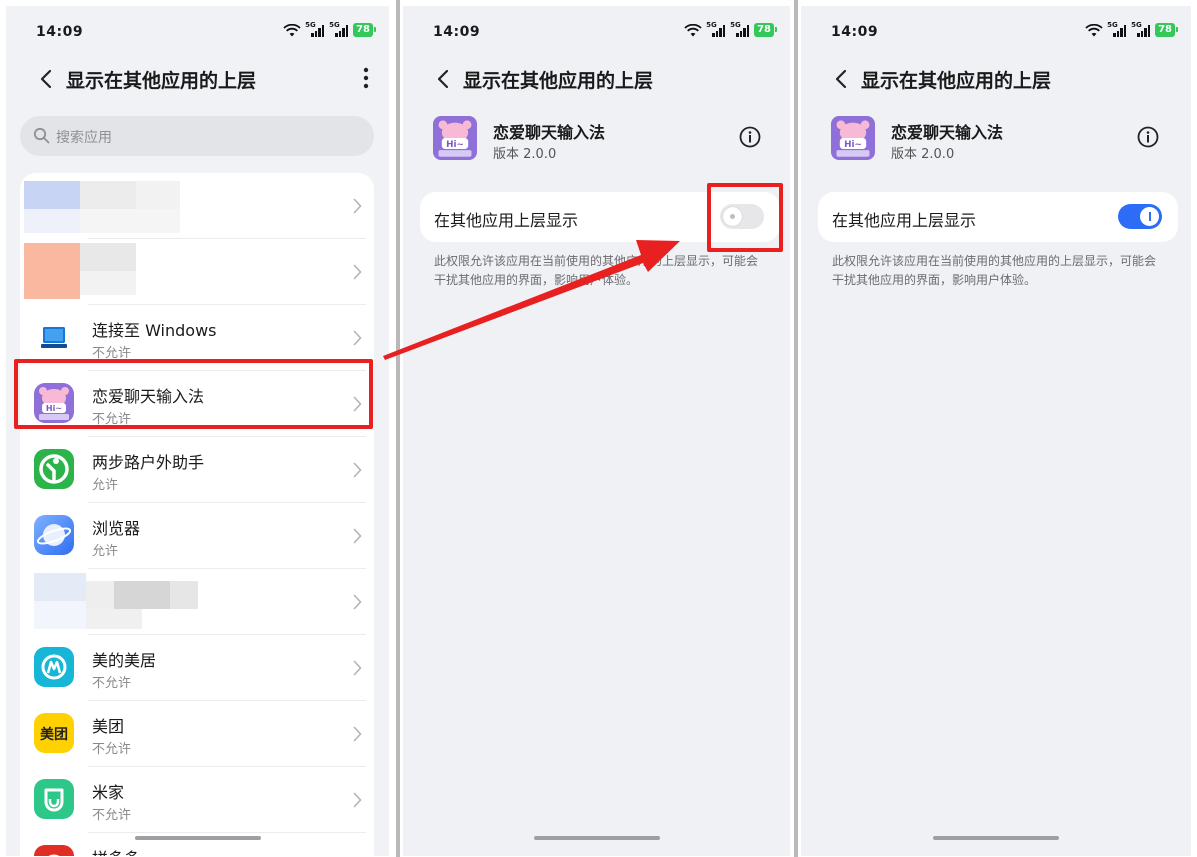 Image resolution: width=1197 pixels, height=857 pixels. I want to click on app-name: 浏览器, so click(116, 528).